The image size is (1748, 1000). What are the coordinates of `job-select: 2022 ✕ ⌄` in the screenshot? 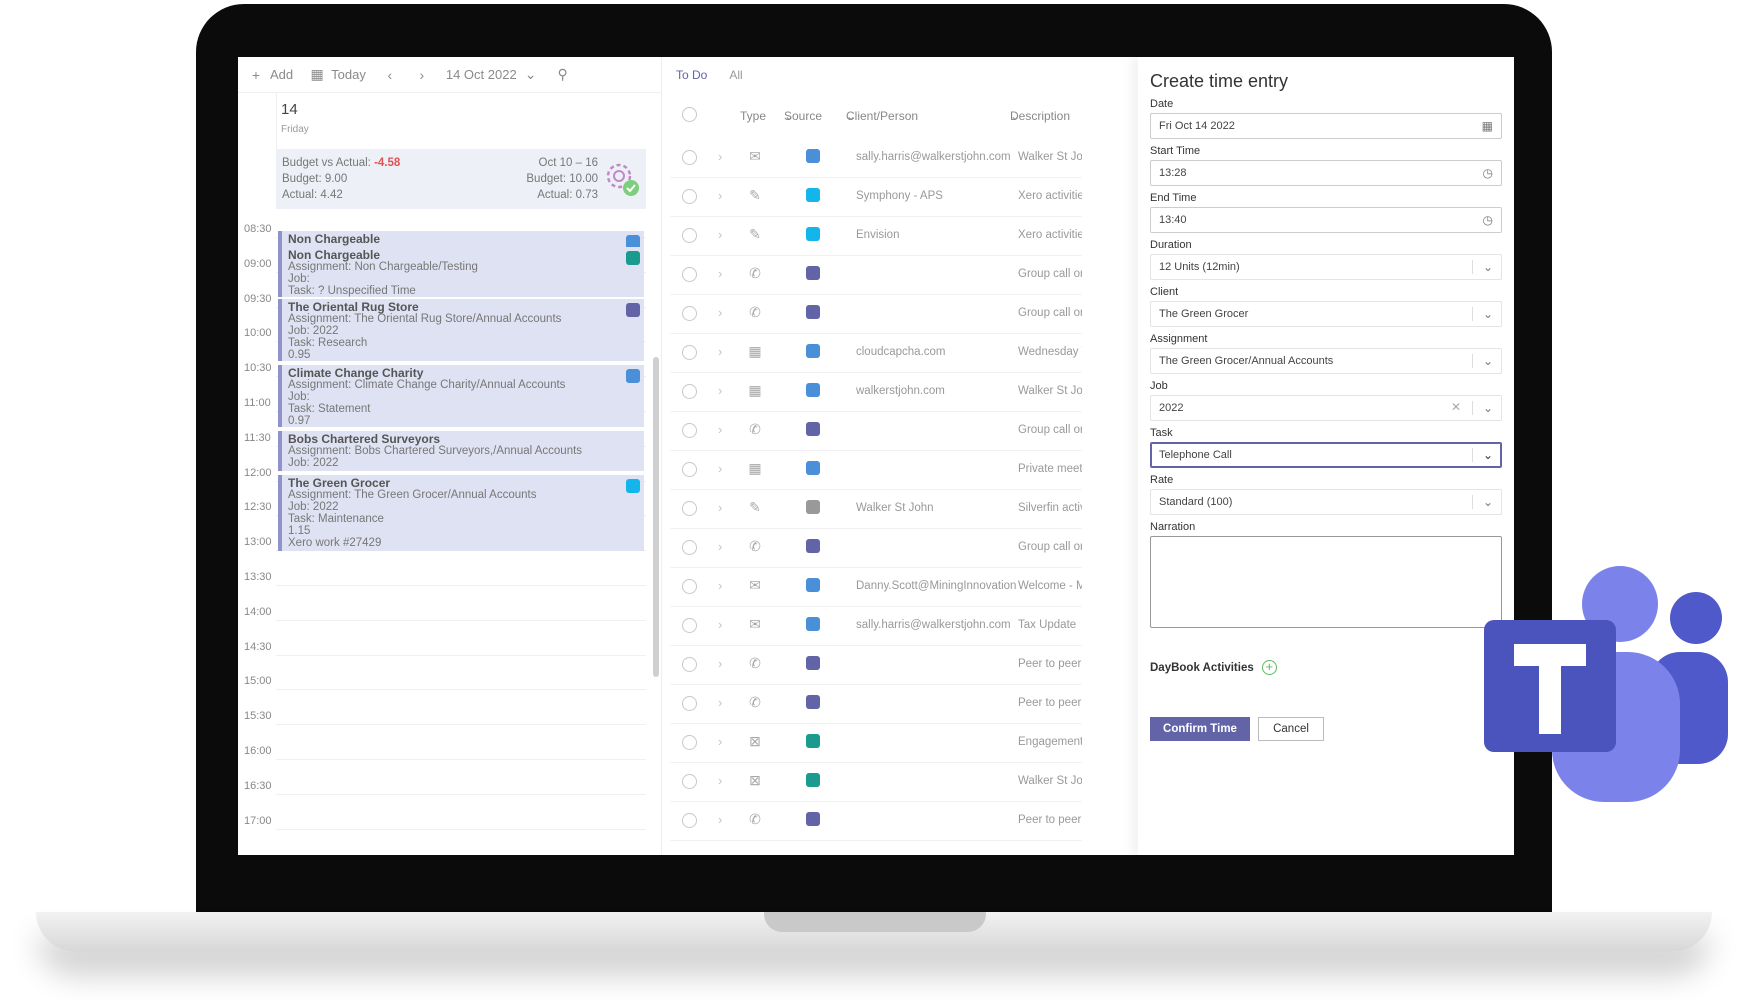 It's located at (1326, 408).